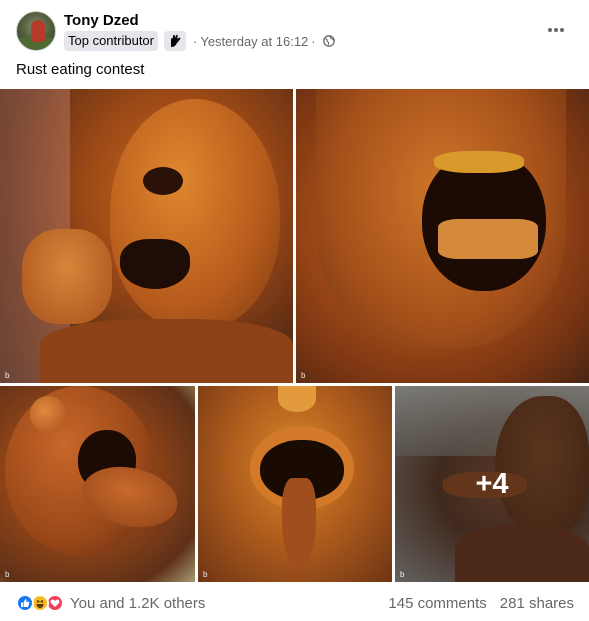 This screenshot has height=621, width=589. I want to click on more-horizontal-icon, so click(556, 30).